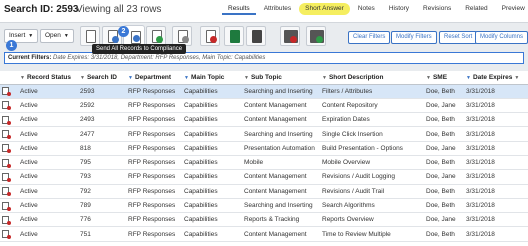 The image size is (528, 246). Describe the element at coordinates (458, 37) in the screenshot. I see `reset-sort-button: Reset Sort` at that location.